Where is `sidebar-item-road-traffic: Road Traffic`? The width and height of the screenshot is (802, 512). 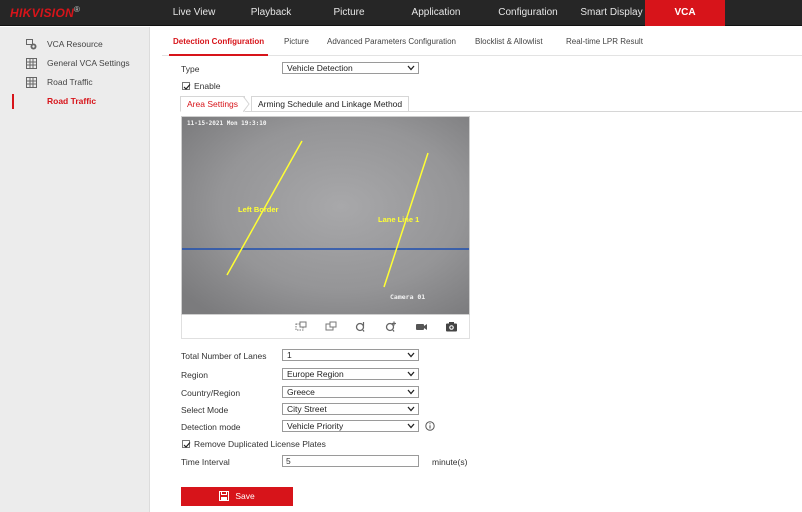 sidebar-item-road-traffic: Road Traffic is located at coordinates (74, 101).